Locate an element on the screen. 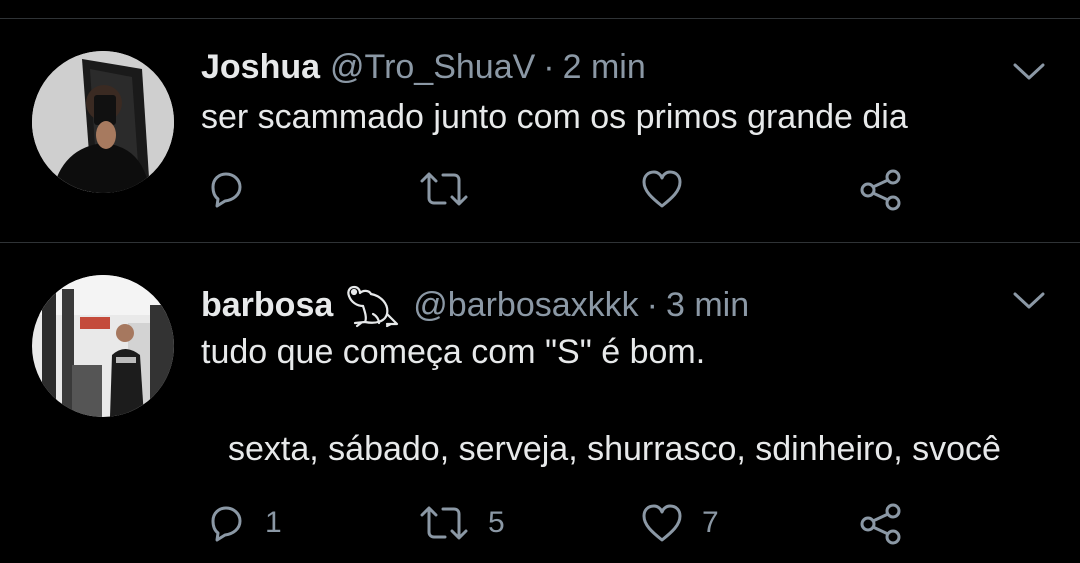 This screenshot has width=1080, height=563. like-button is located at coordinates (671, 189).